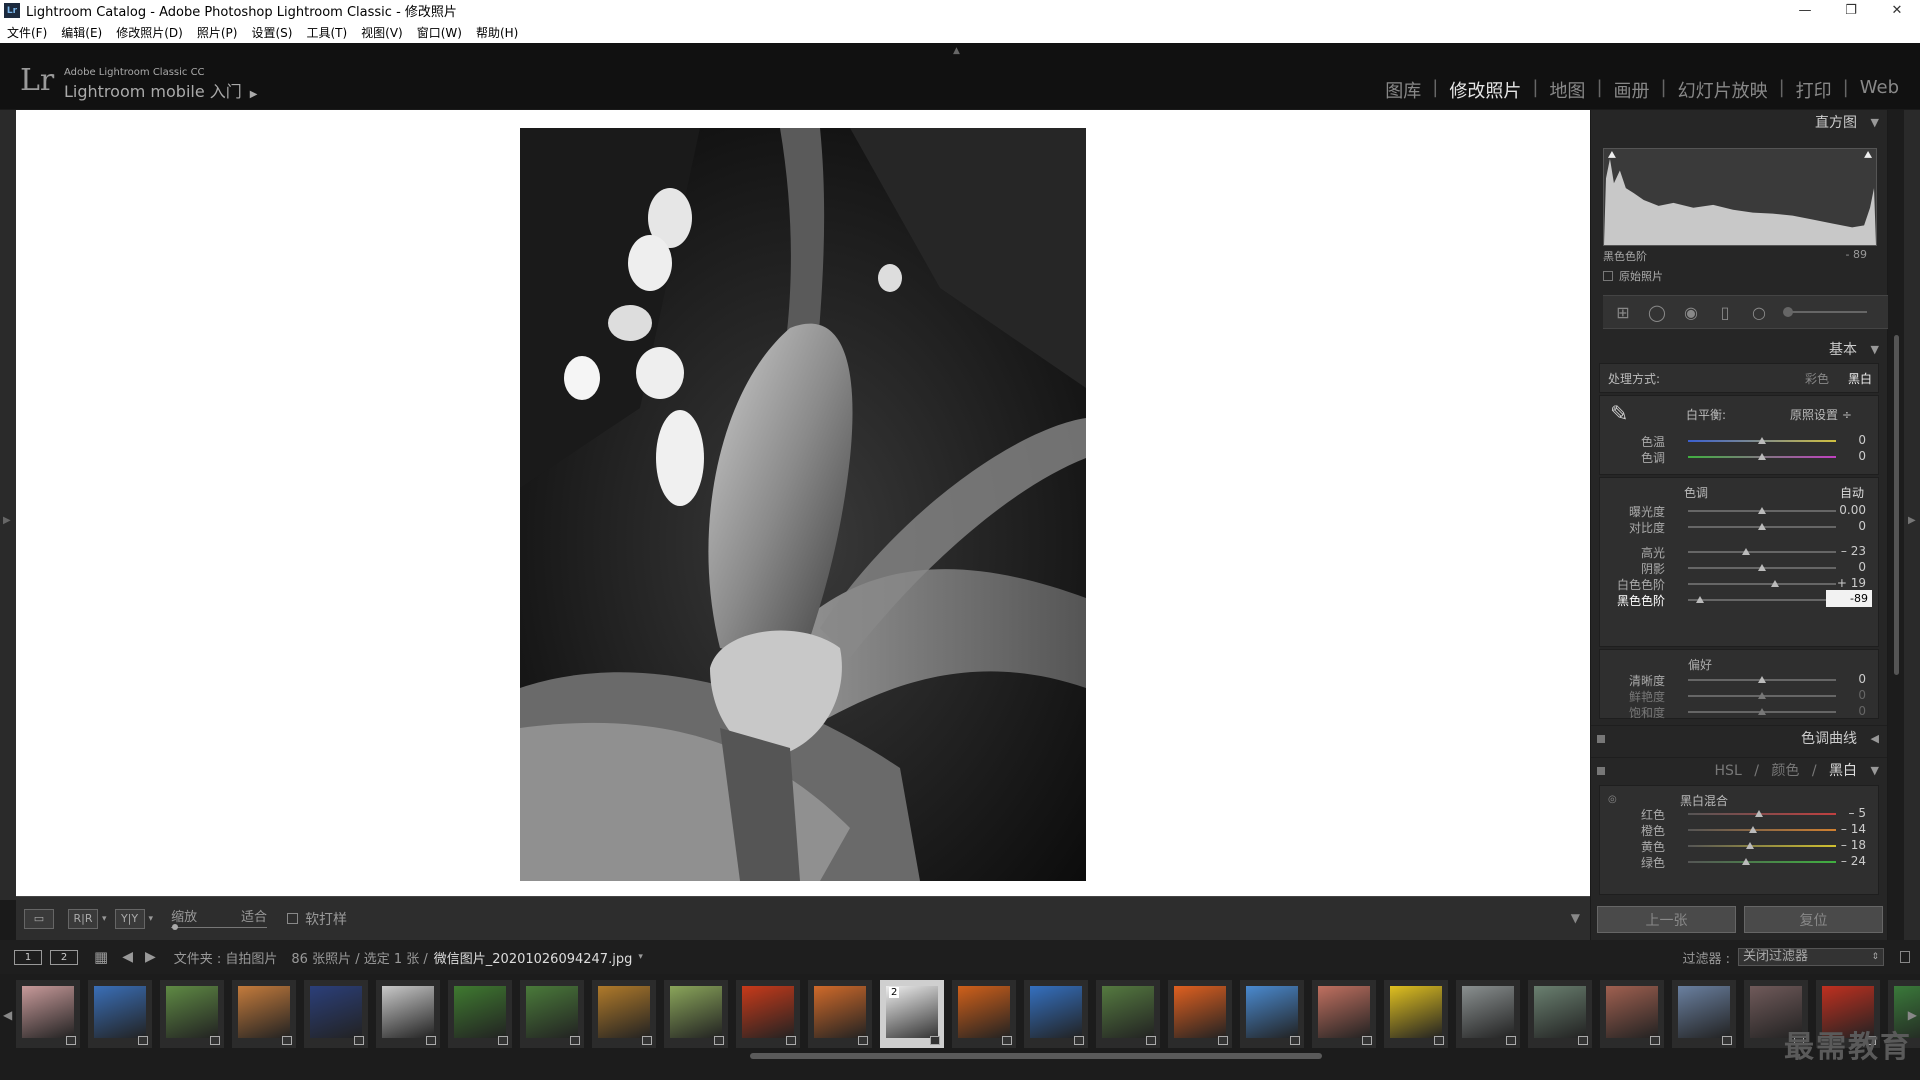 Image resolution: width=1920 pixels, height=1080 pixels. I want to click on filmstrip-left-icon: ◀, so click(7, 1015).